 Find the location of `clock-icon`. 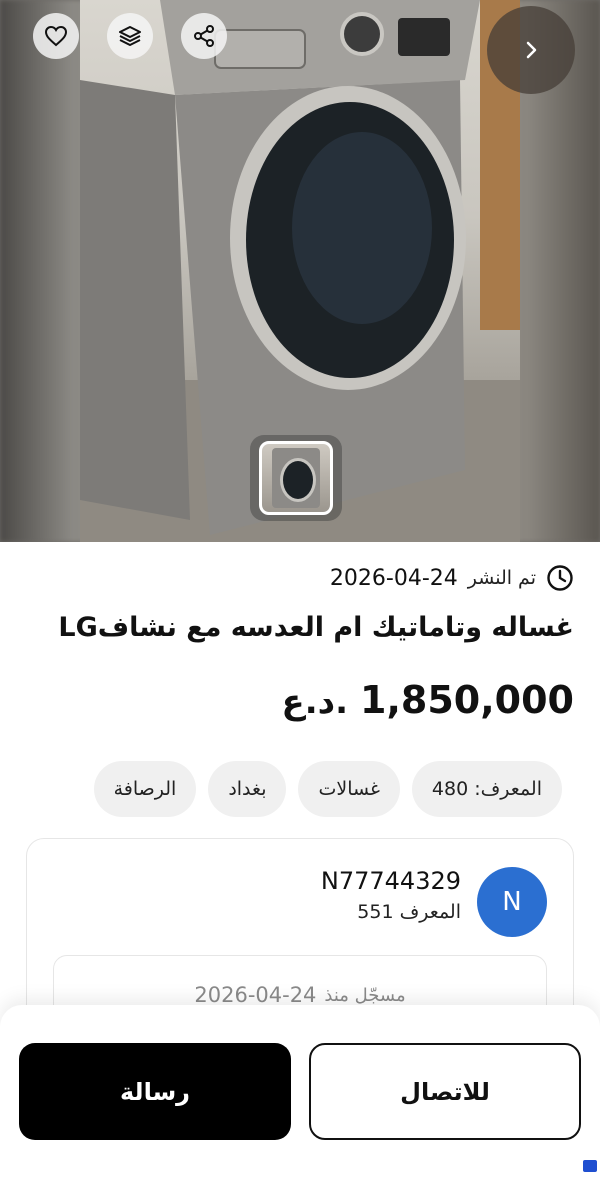

clock-icon is located at coordinates (560, 578).